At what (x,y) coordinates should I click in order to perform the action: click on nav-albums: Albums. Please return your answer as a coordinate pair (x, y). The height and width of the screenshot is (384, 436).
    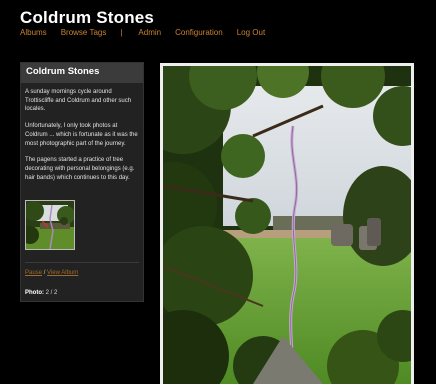
    Looking at the image, I should click on (33, 32).